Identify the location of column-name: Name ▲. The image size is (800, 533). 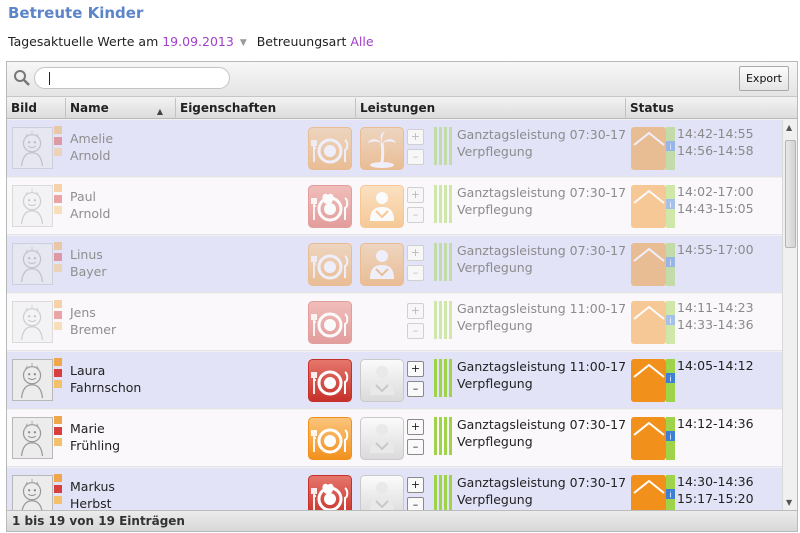
(121, 108).